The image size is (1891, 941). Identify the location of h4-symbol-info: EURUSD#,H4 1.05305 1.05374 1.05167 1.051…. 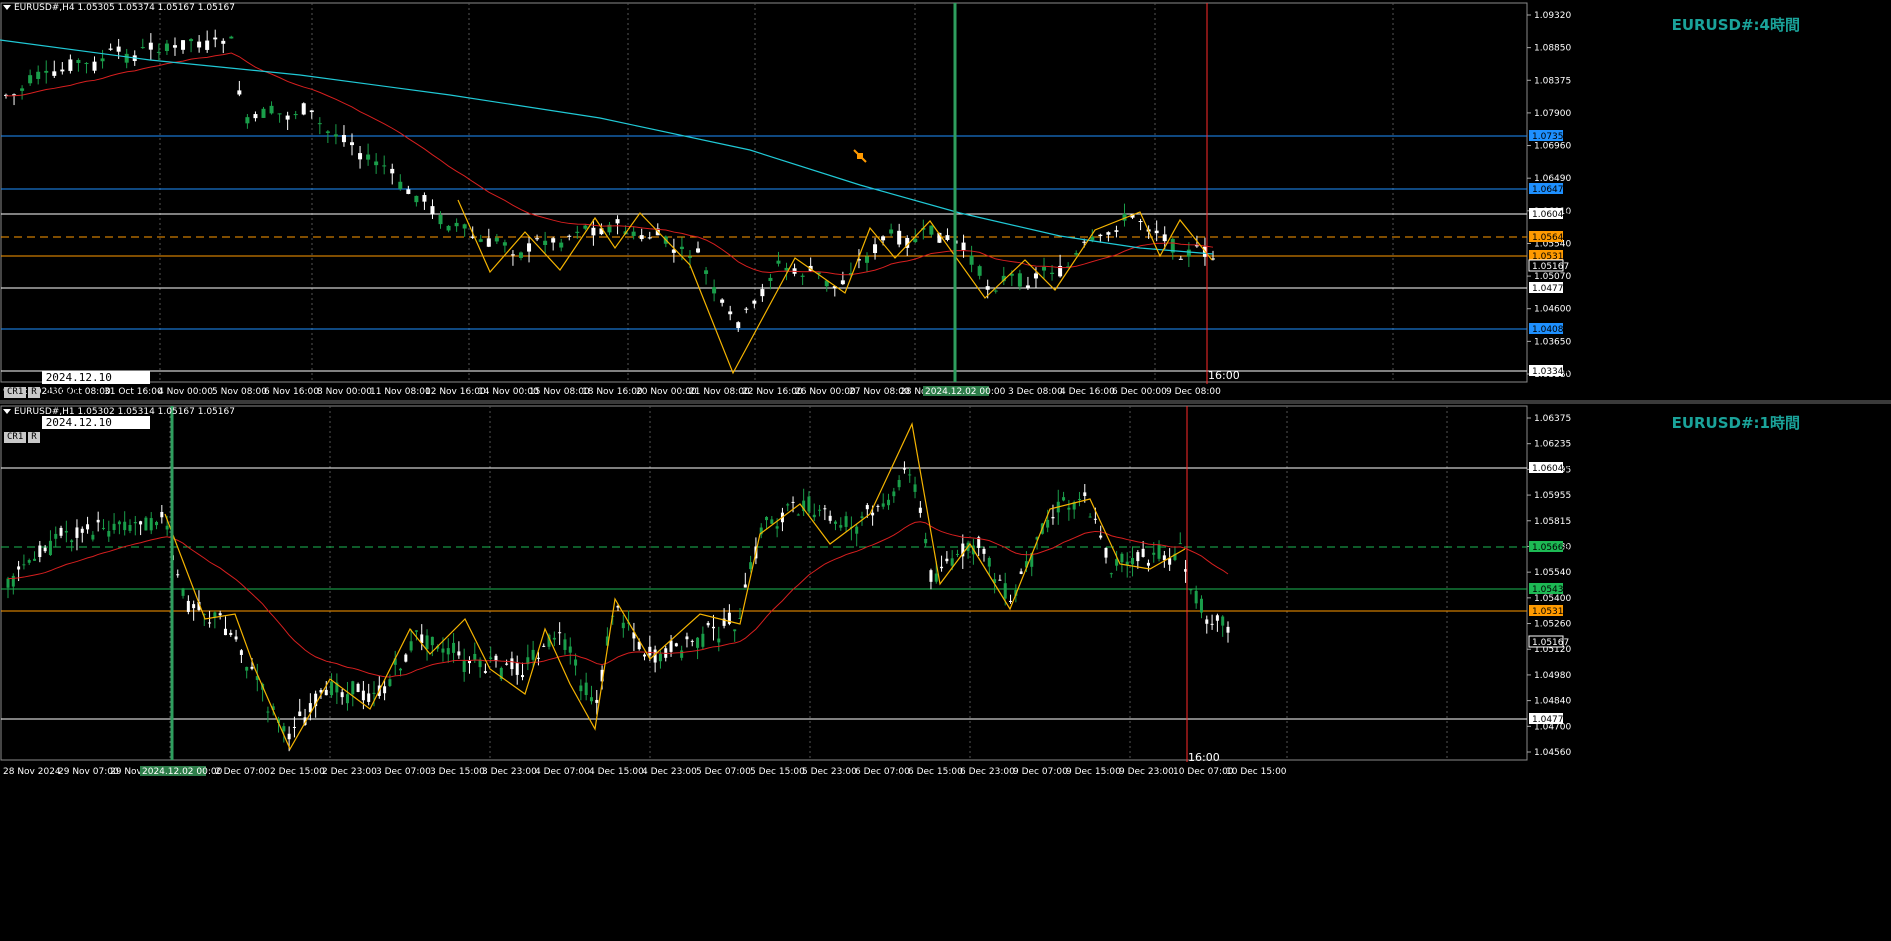
(124, 8).